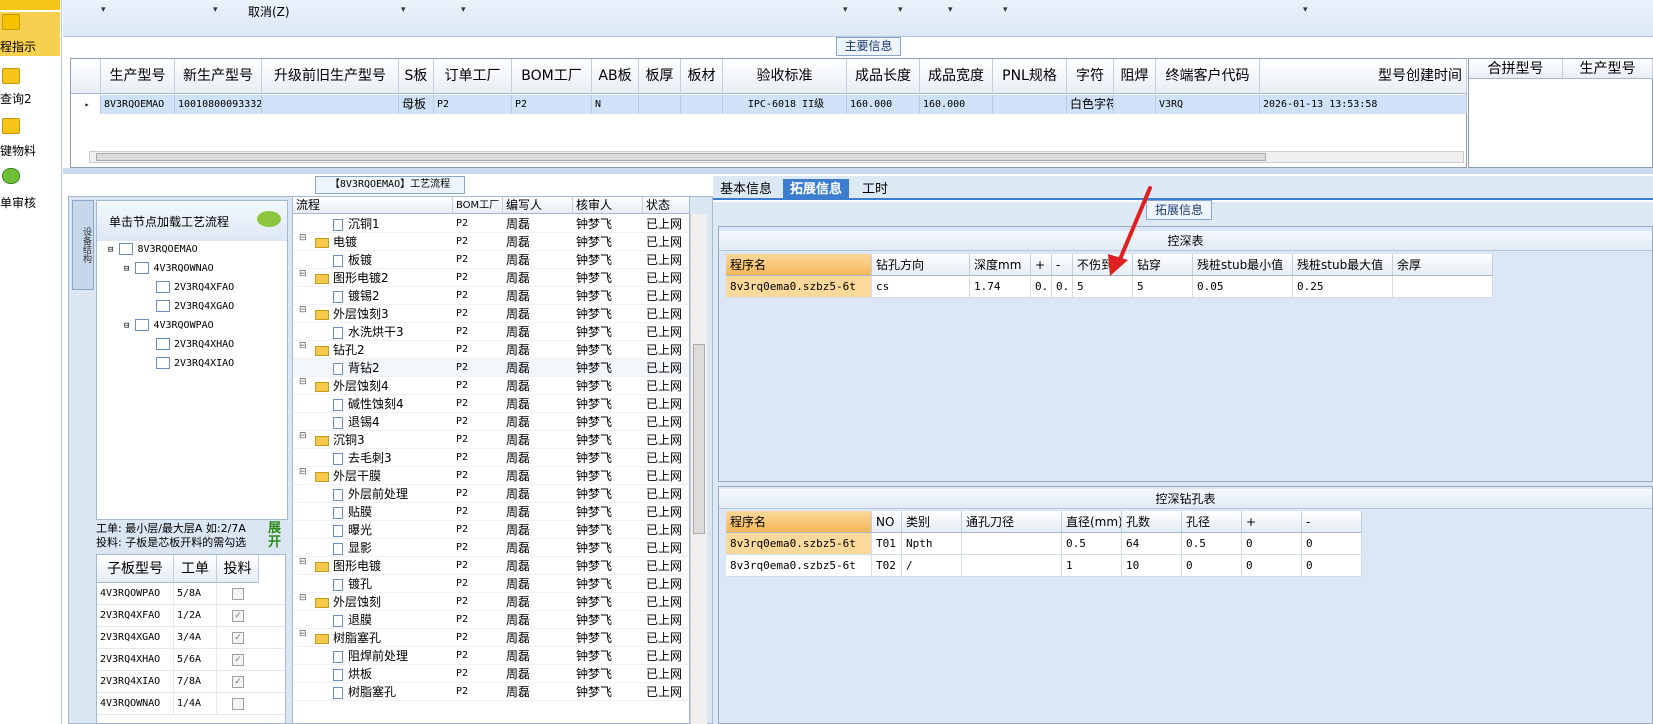 The height and width of the screenshot is (724, 1653). I want to click on process-row: ⊟ 电镀 P2 周磊 钟梦飞 已上网, so click(491, 242).